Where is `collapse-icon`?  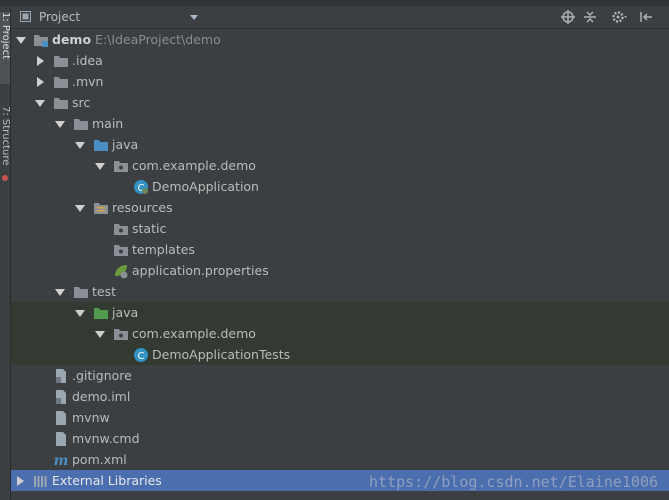 collapse-icon is located at coordinates (590, 17).